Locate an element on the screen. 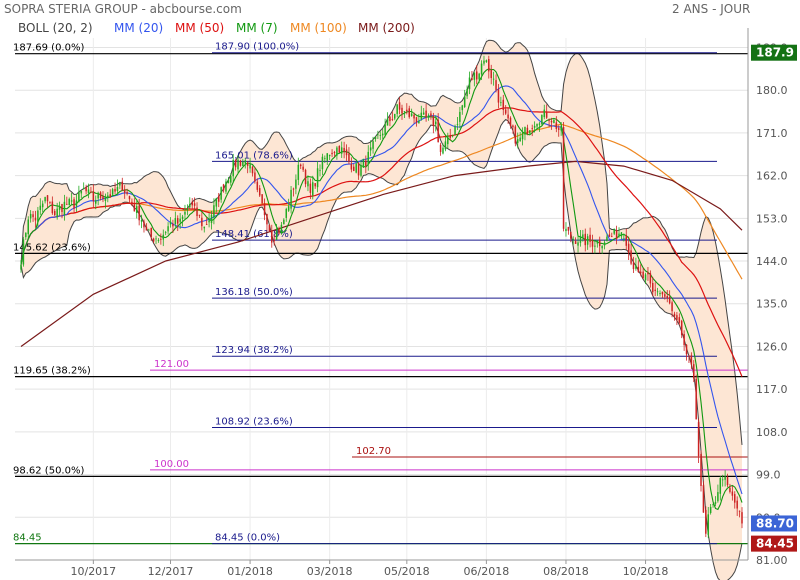 This screenshot has width=800, height=580. x-tick-label: 06/2018 is located at coordinates (487, 571).